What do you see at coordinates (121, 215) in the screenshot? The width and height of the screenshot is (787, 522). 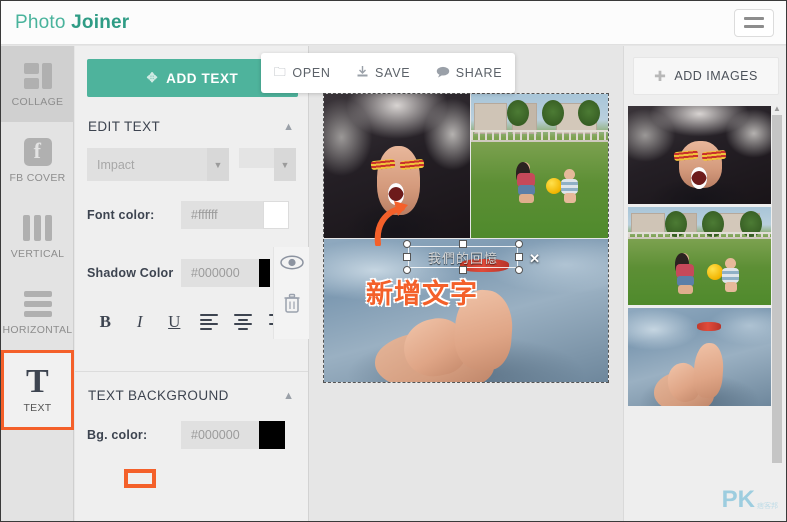 I see `font-color-label: Font color:` at bounding box center [121, 215].